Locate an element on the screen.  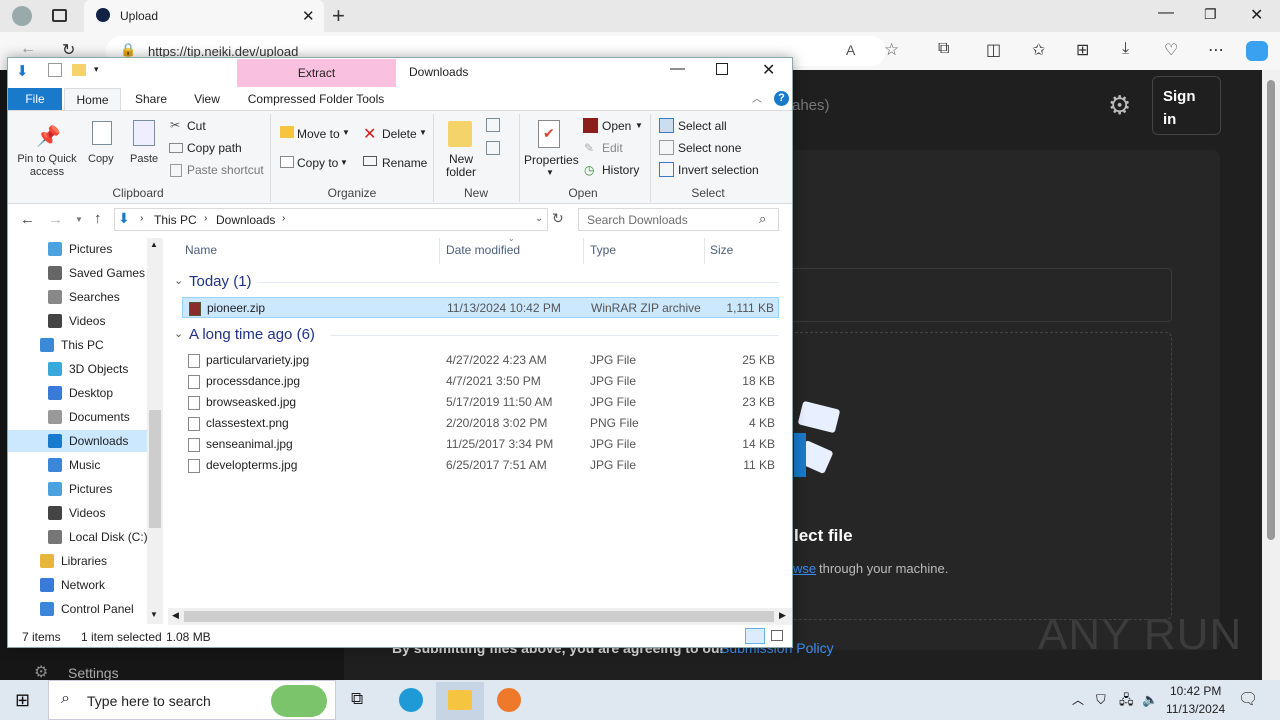
downloads-icon: ⤓ is located at coordinates (1125, 49).